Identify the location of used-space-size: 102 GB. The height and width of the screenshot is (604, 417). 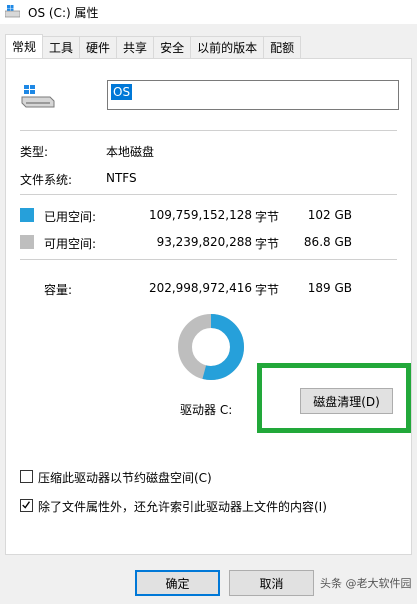
(329, 215).